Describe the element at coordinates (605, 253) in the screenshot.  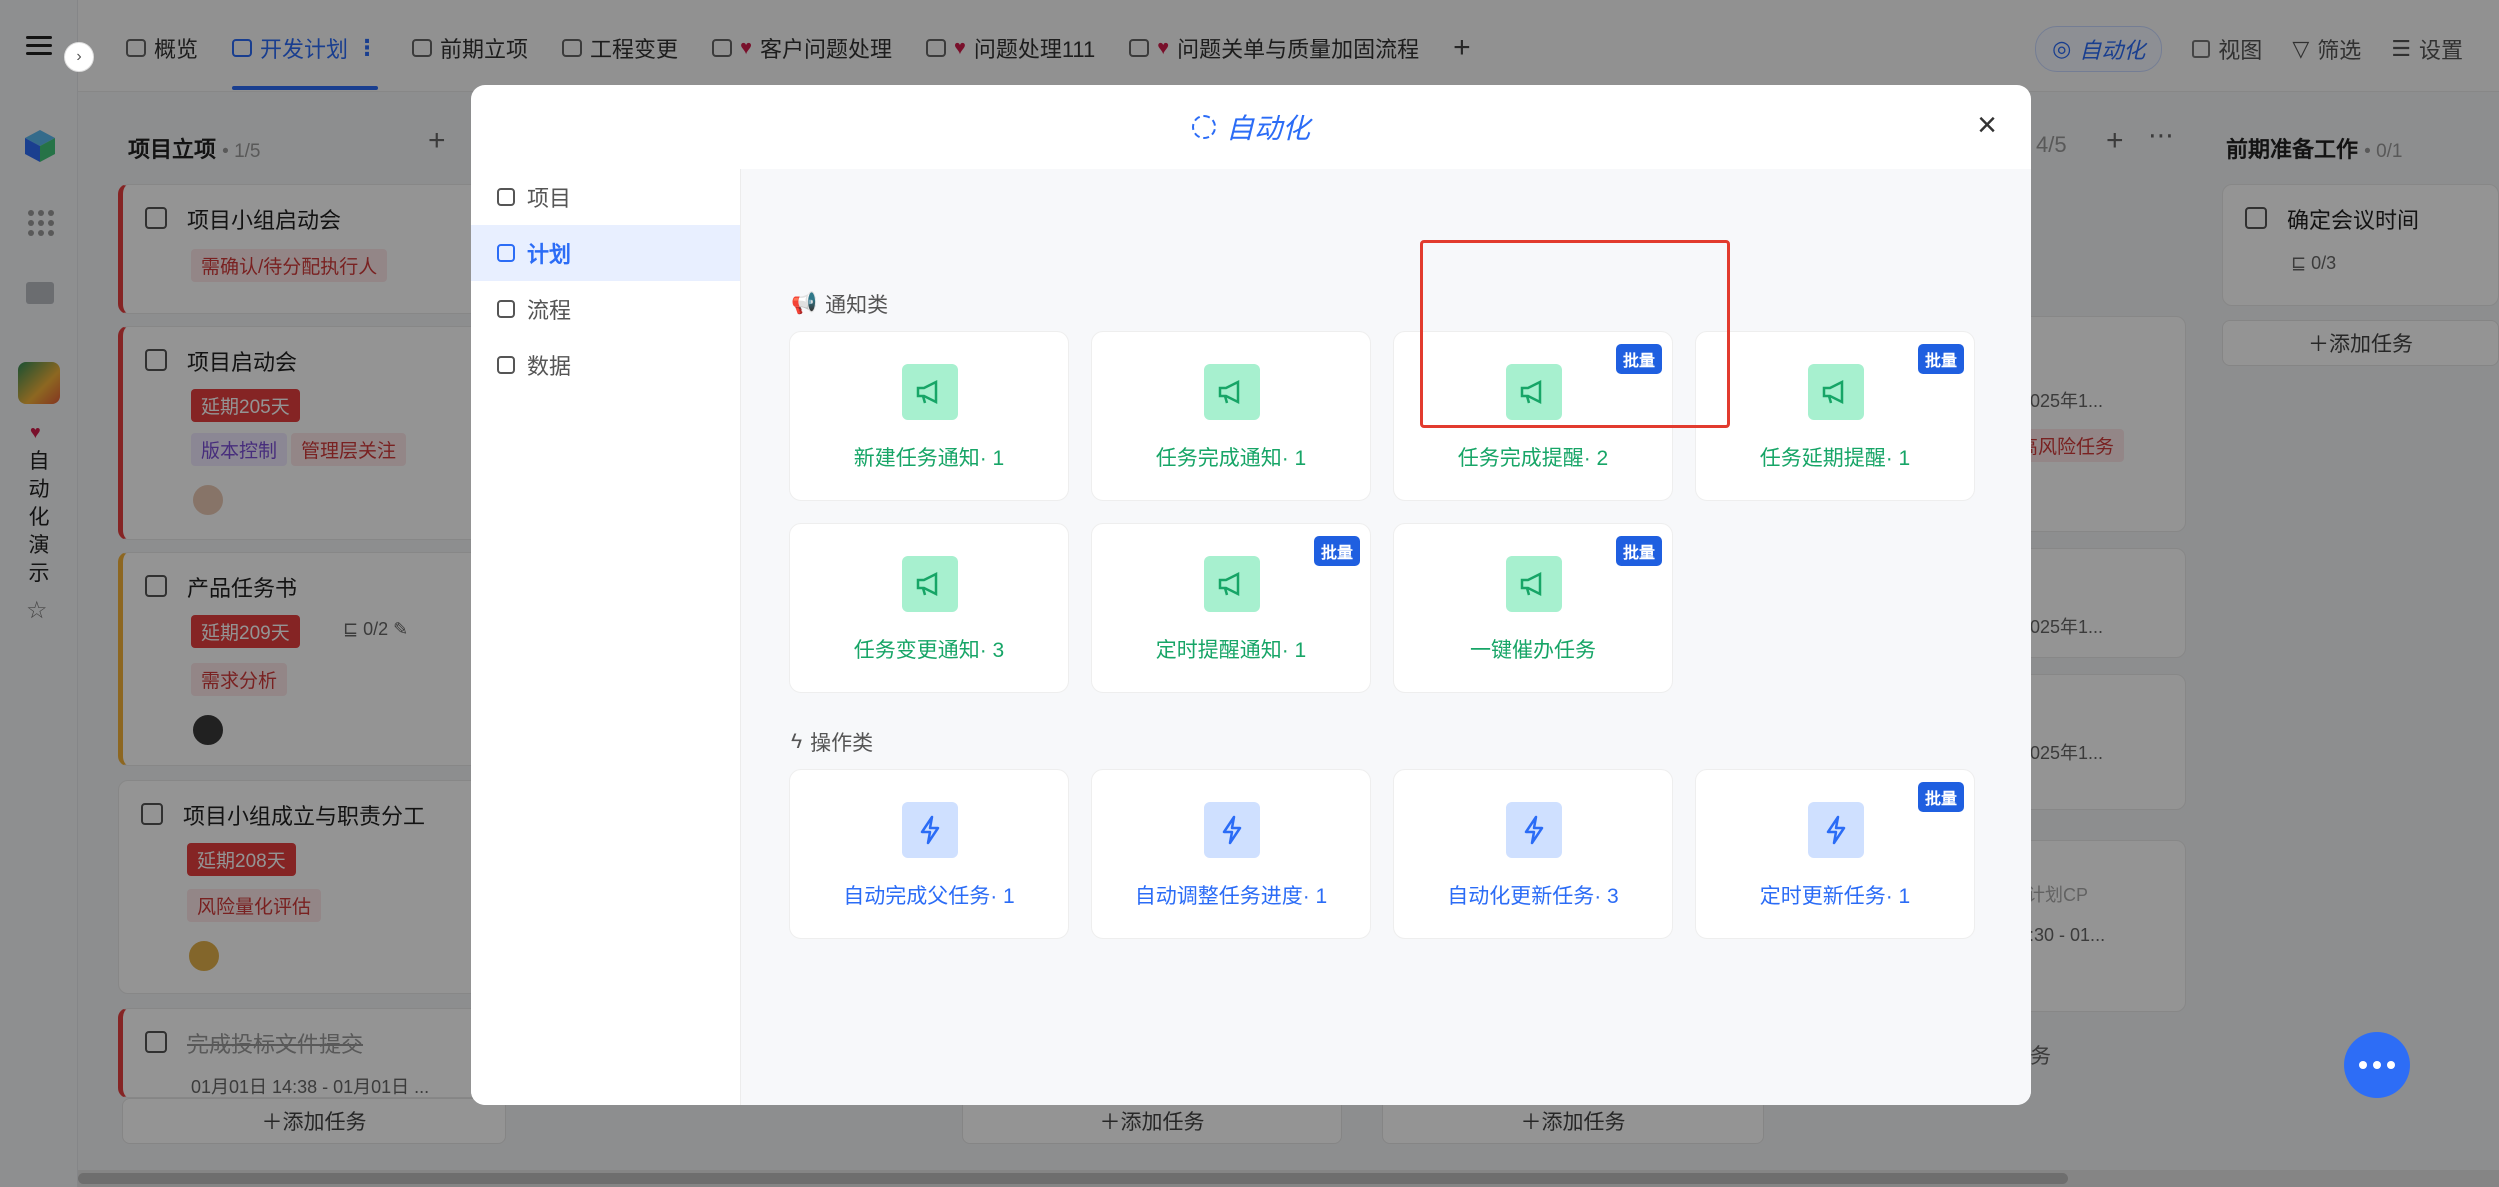
I see `nav-item-plan: 计划` at that location.